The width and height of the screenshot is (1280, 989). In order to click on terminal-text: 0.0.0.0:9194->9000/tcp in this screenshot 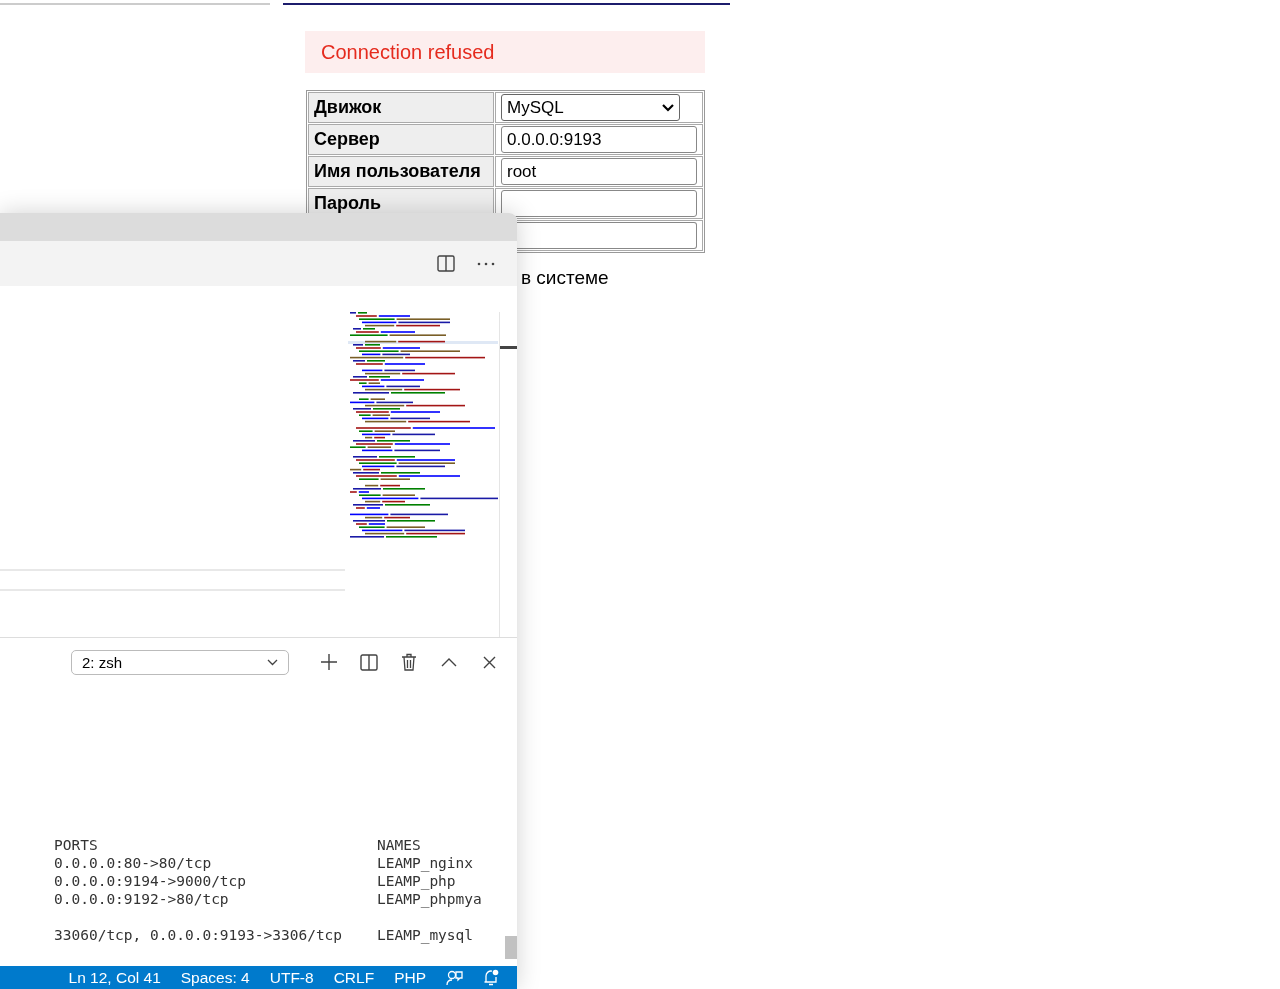, I will do `click(150, 881)`.